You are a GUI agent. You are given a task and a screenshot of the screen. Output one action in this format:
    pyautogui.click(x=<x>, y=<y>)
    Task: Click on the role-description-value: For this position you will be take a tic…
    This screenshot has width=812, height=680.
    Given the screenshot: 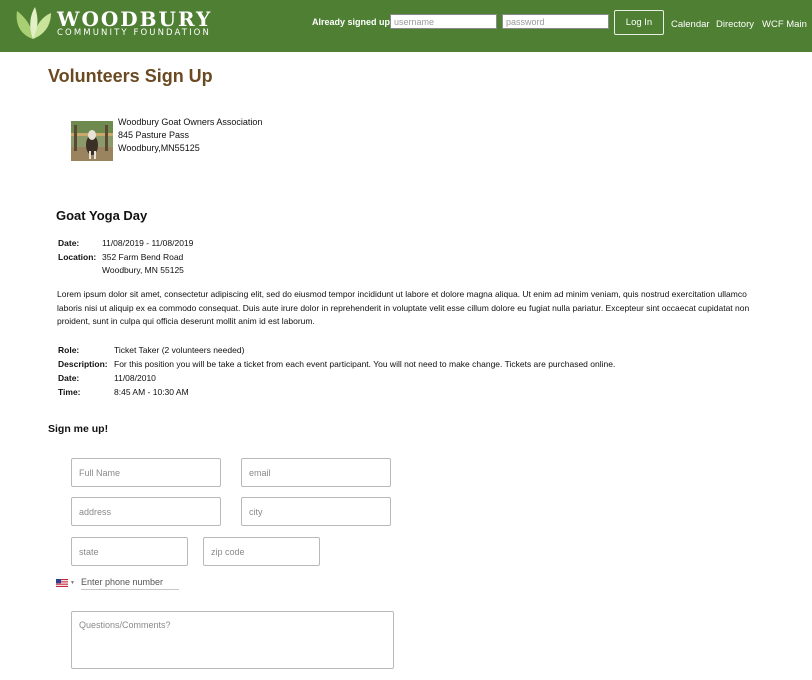 What is the action you would take?
    pyautogui.click(x=365, y=364)
    